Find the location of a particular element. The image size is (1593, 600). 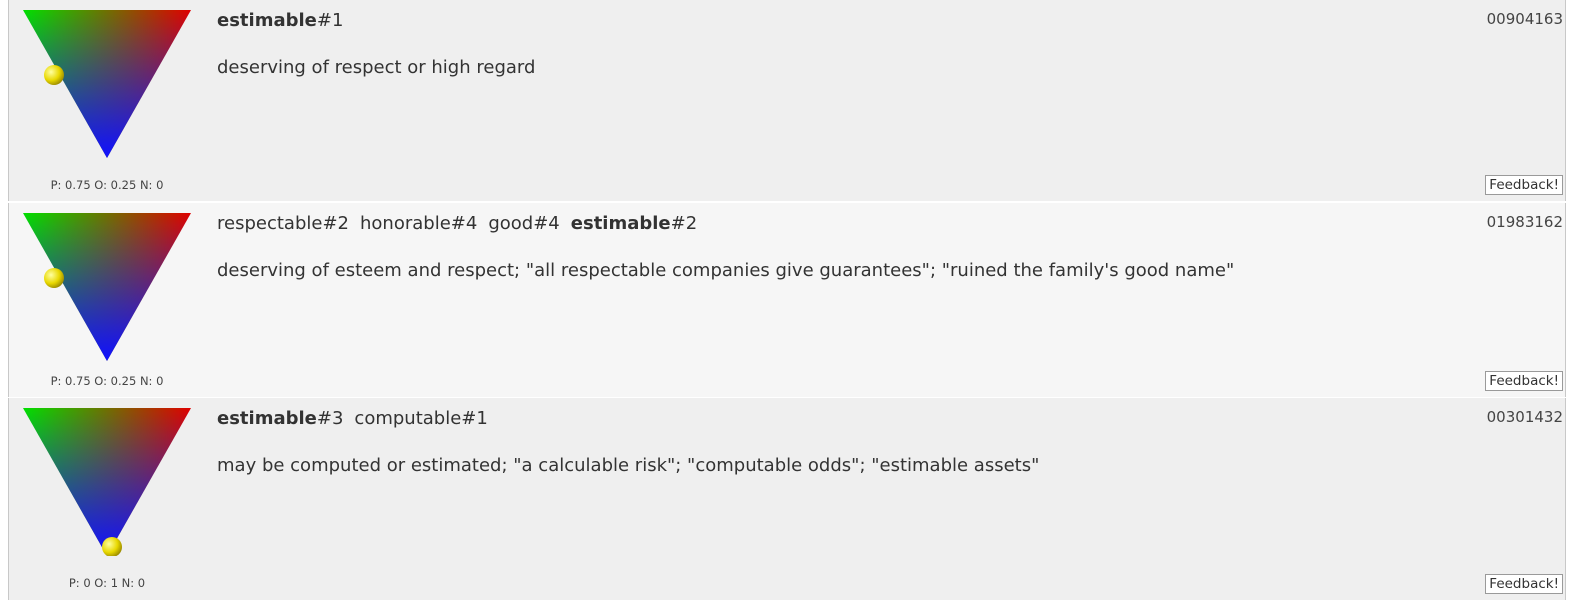

term-word: respectable is located at coordinates (270, 223).